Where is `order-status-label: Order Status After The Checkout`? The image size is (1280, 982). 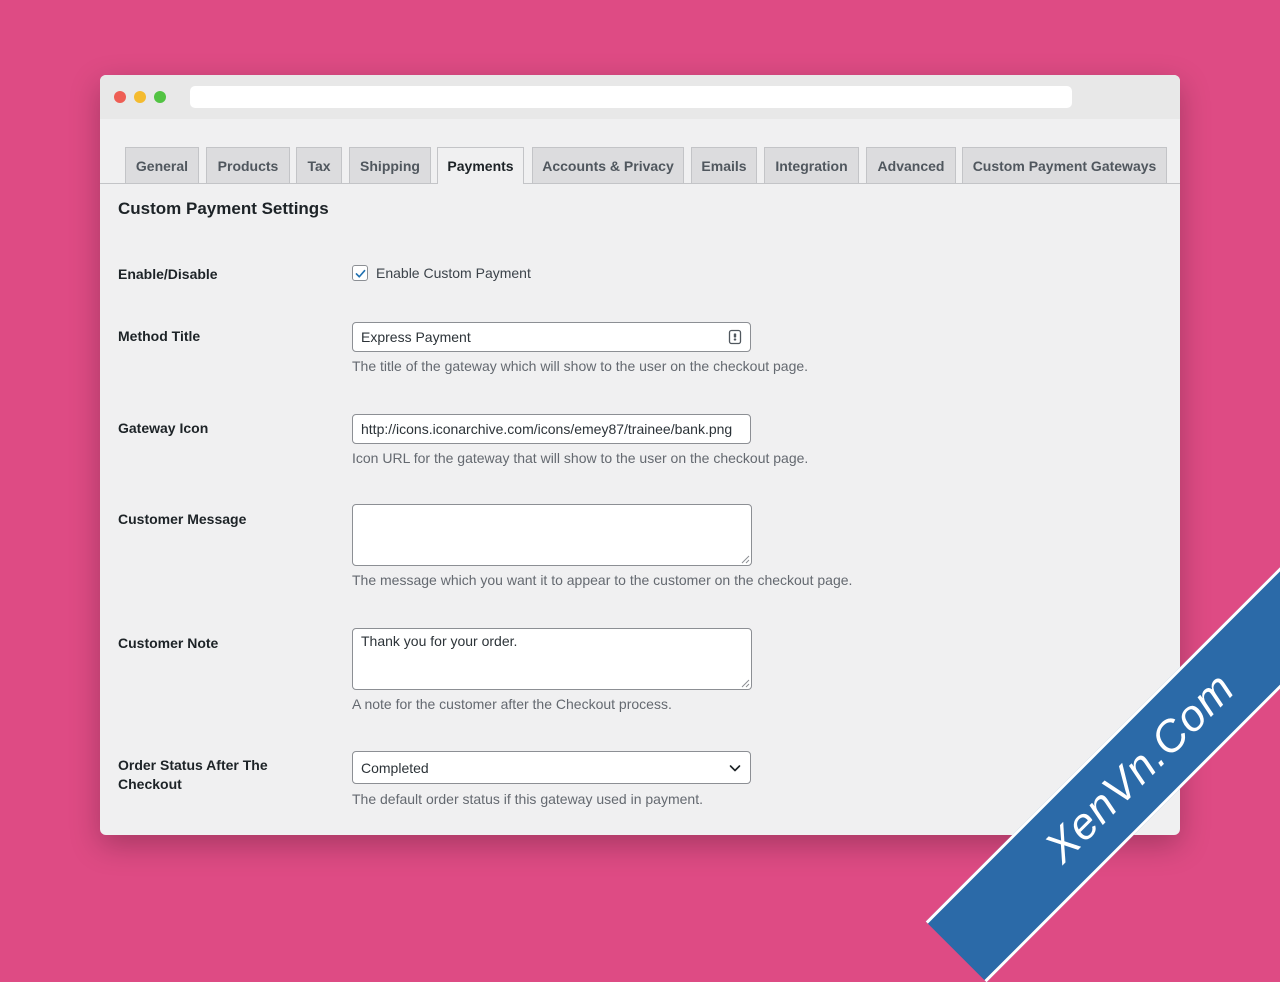 order-status-label: Order Status After The Checkout is located at coordinates (193, 774).